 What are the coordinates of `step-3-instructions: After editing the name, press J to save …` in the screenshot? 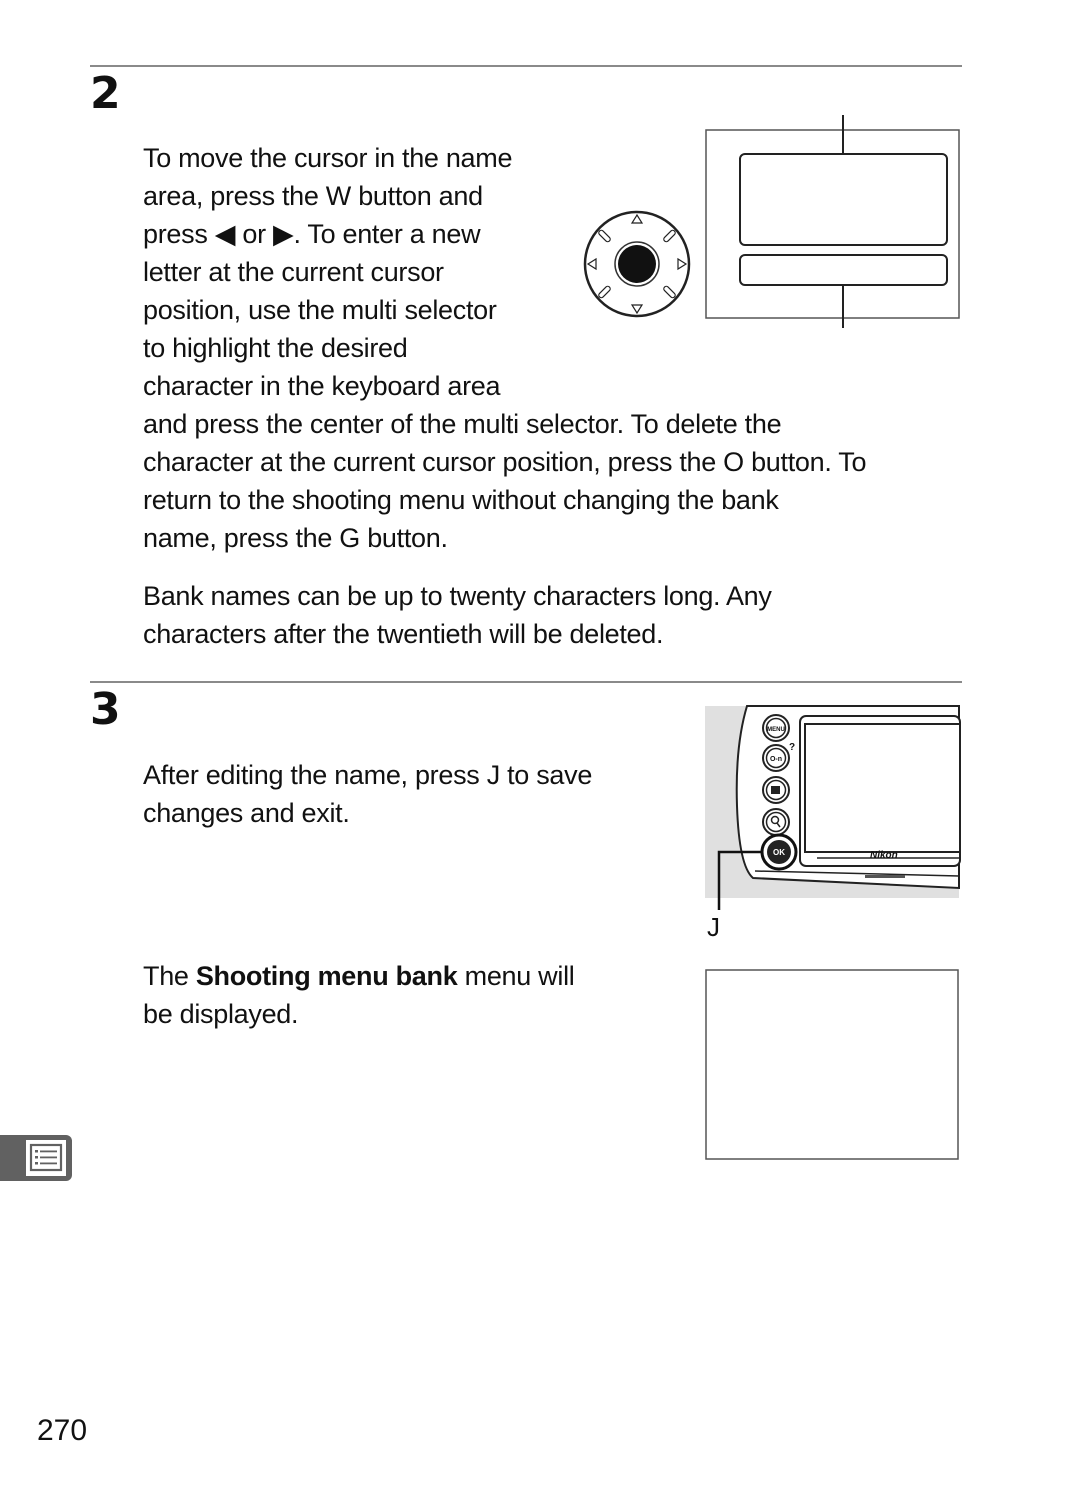 It's located at (408, 794).